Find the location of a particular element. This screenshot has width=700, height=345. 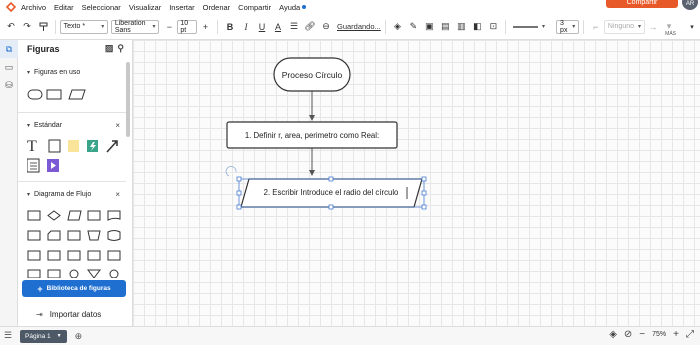

menu-visualizar: Visualizar is located at coordinates (145, 7).